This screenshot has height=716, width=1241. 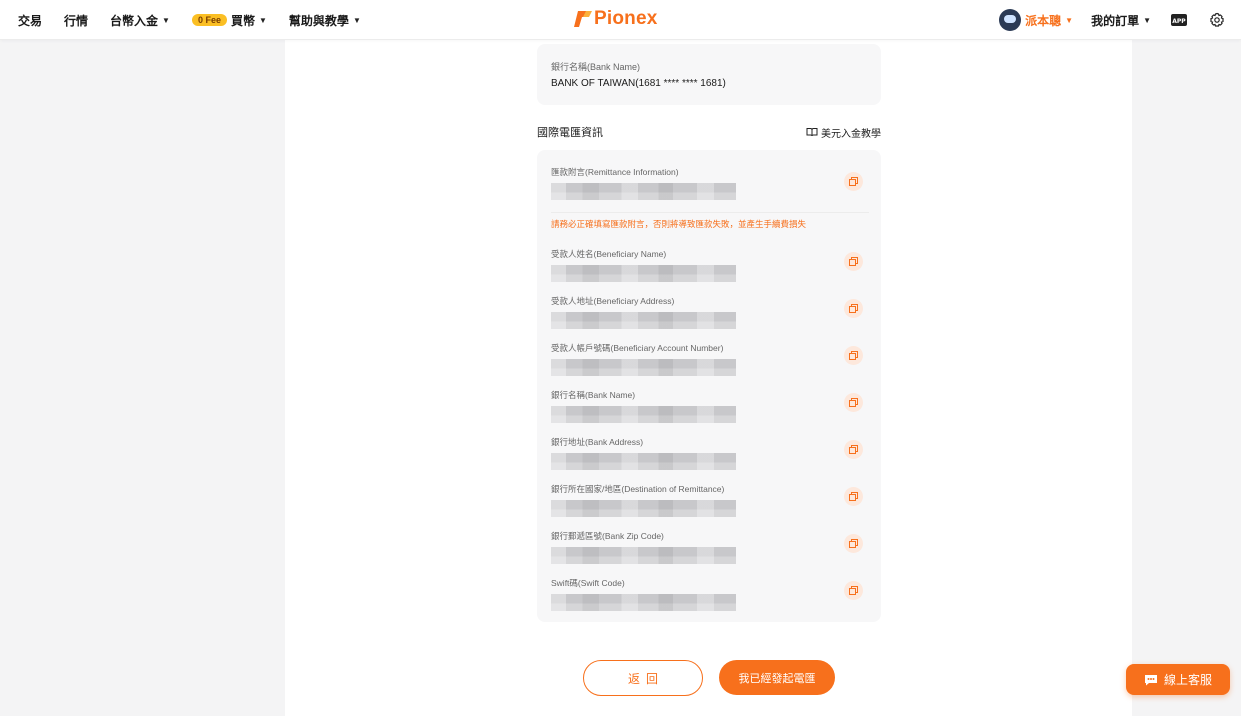 What do you see at coordinates (638, 83) in the screenshot?
I see `bank-name-value: BANK OF TAIWAN(1681 **** **** 1681)` at bounding box center [638, 83].